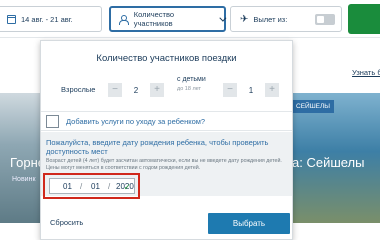  What do you see at coordinates (78, 89) in the screenshot?
I see `adults-label: Взрослые` at bounding box center [78, 89].